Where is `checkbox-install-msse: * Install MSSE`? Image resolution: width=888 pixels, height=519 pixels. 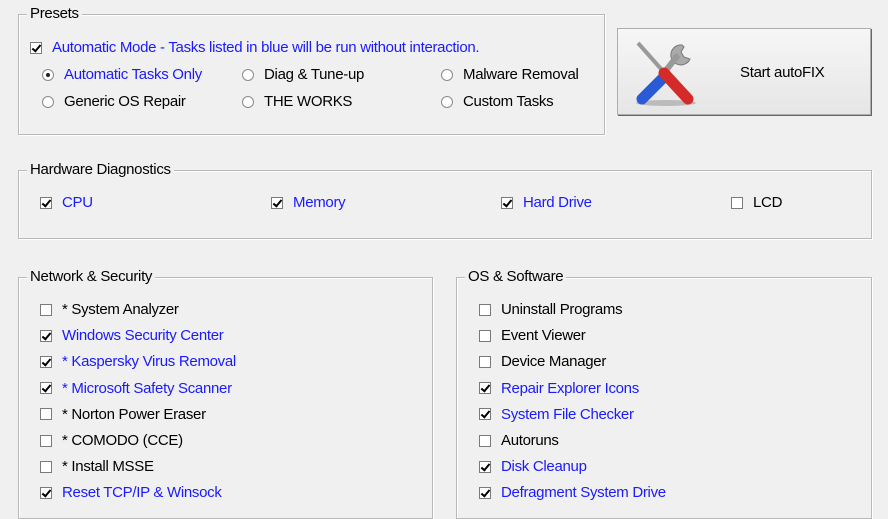
checkbox-install-msse: * Install MSSE is located at coordinates (97, 466).